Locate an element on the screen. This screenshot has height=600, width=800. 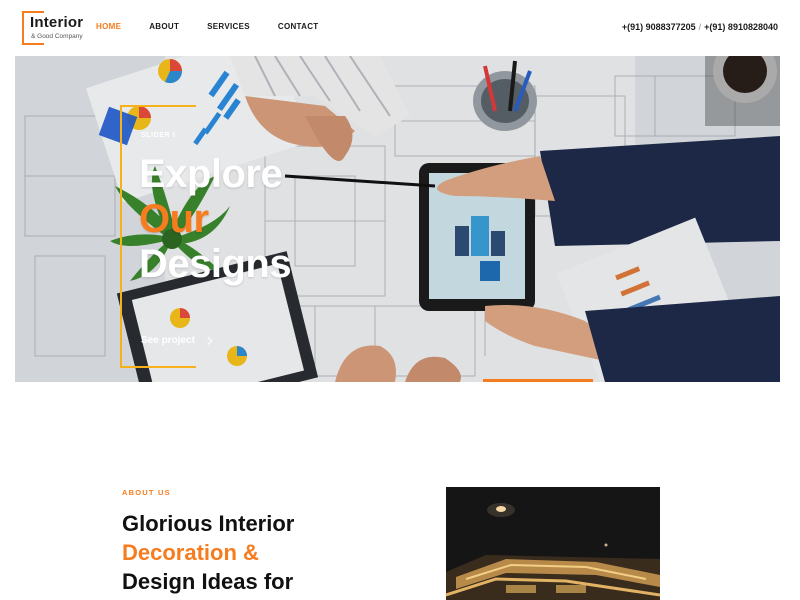
contact-phones: +(91) 9088377205/+(91) 8910828040 is located at coordinates (700, 27).